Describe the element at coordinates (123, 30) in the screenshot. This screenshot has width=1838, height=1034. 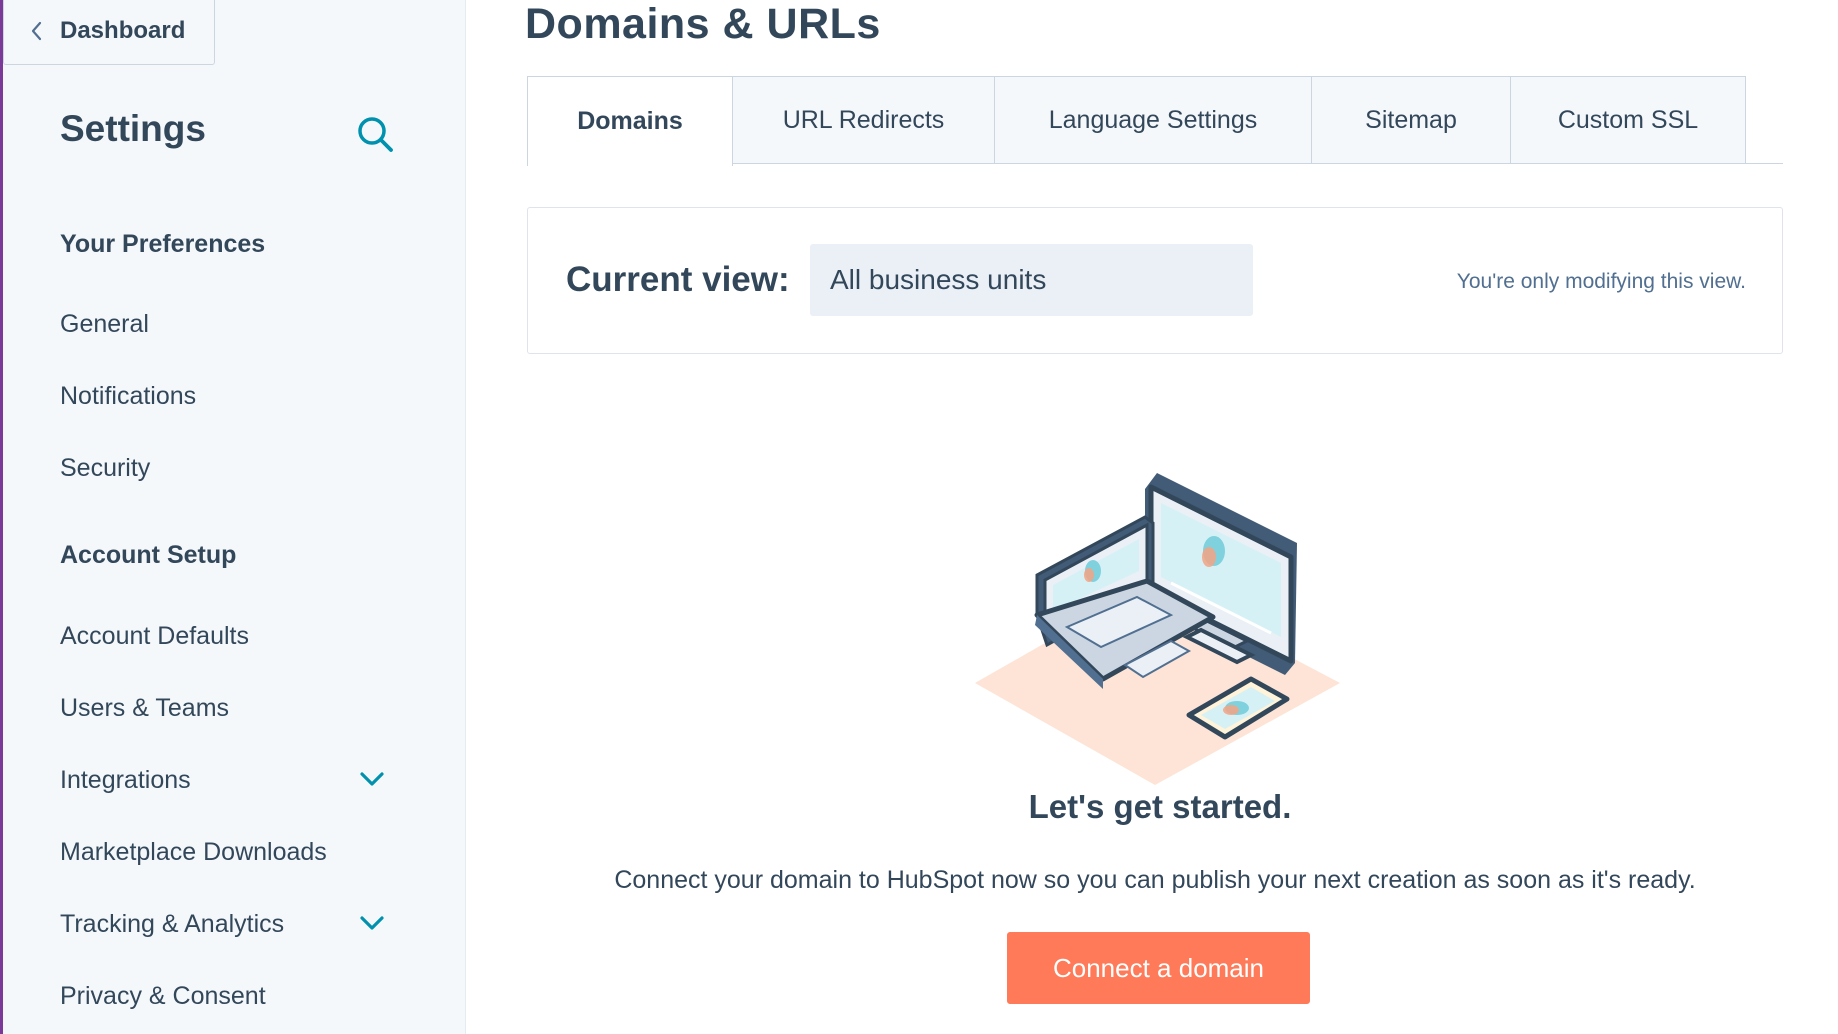
I see `back-button-label: Dashboard` at that location.